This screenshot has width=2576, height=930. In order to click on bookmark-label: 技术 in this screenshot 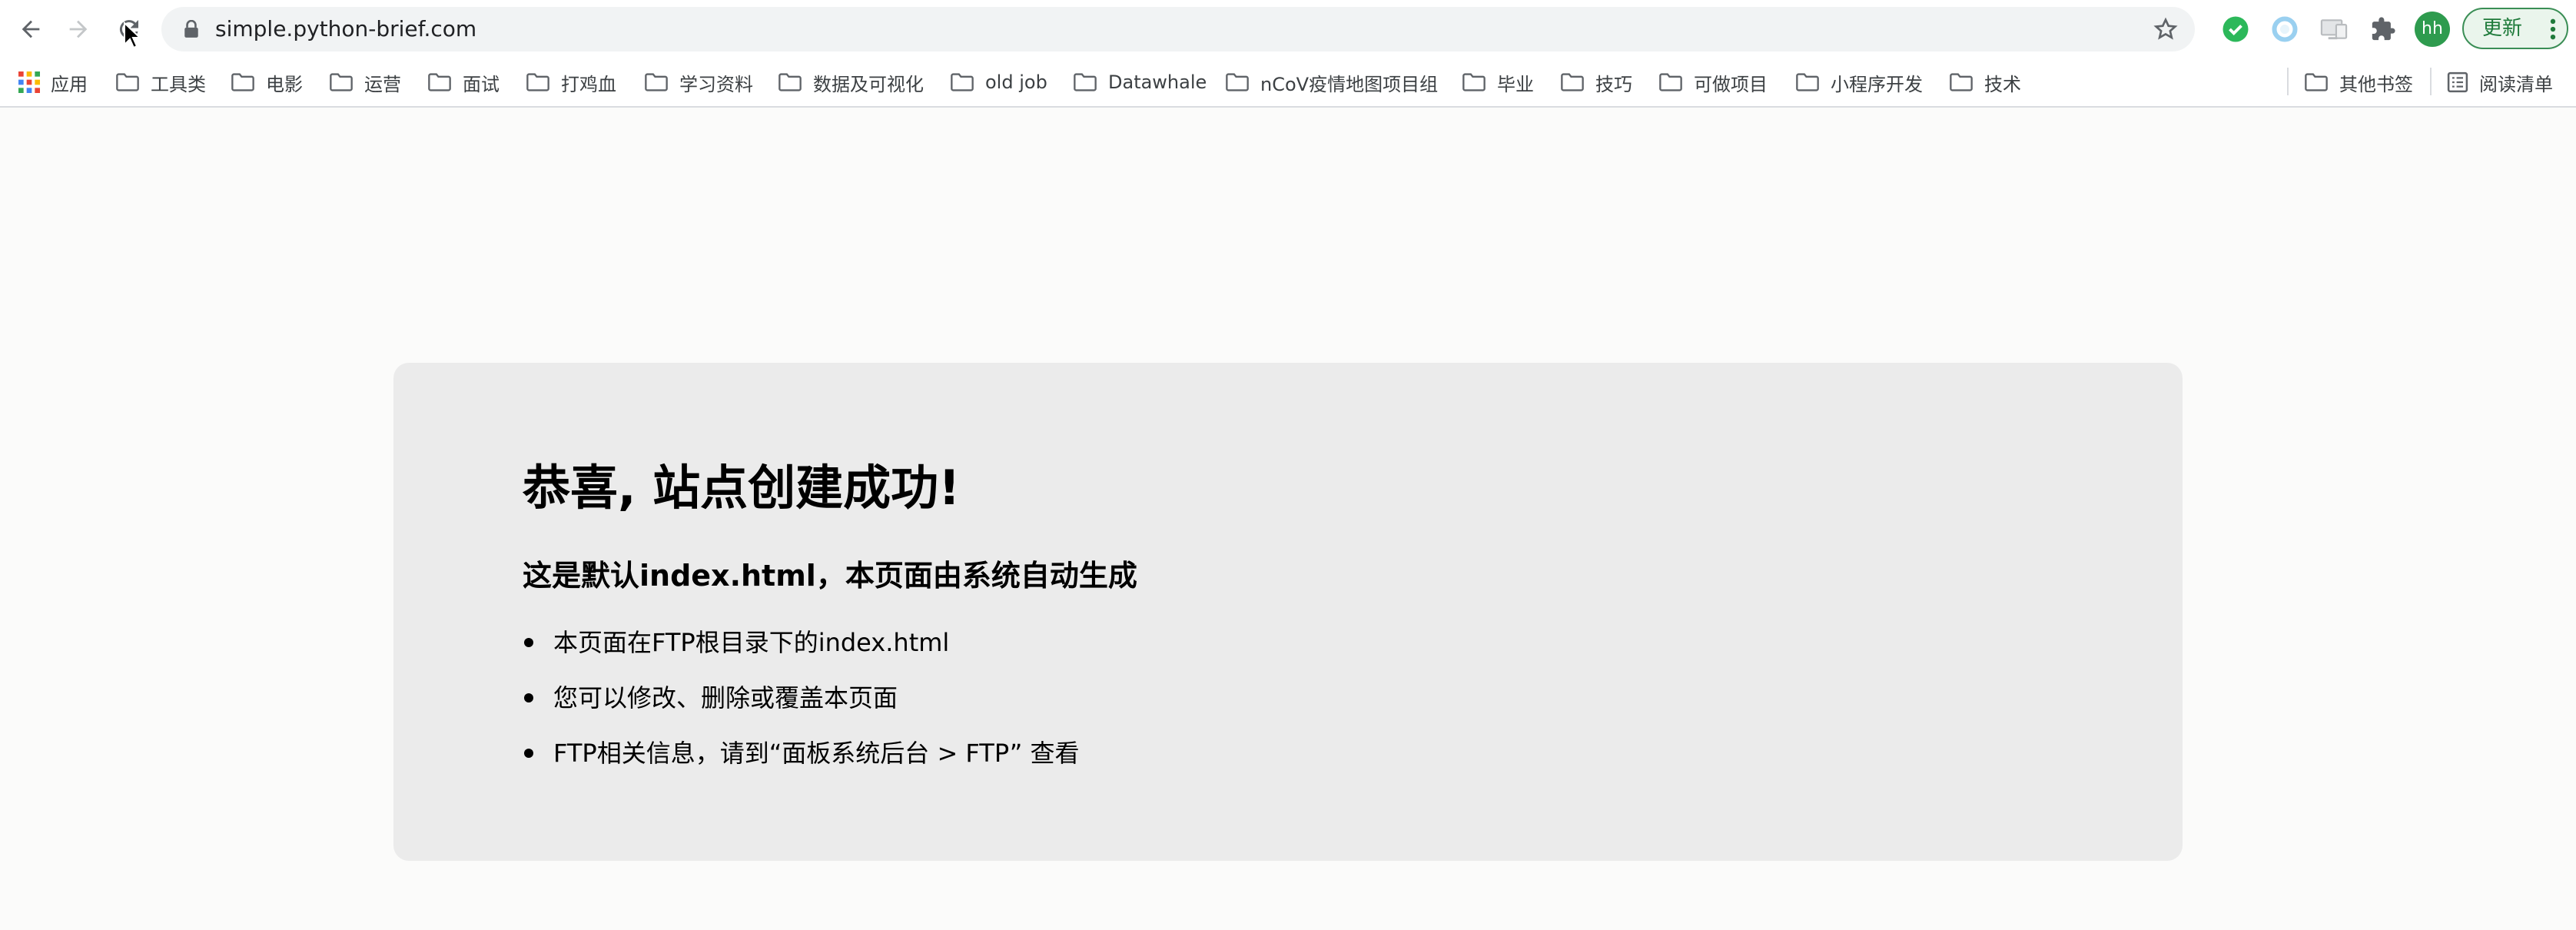, I will do `click(2002, 84)`.